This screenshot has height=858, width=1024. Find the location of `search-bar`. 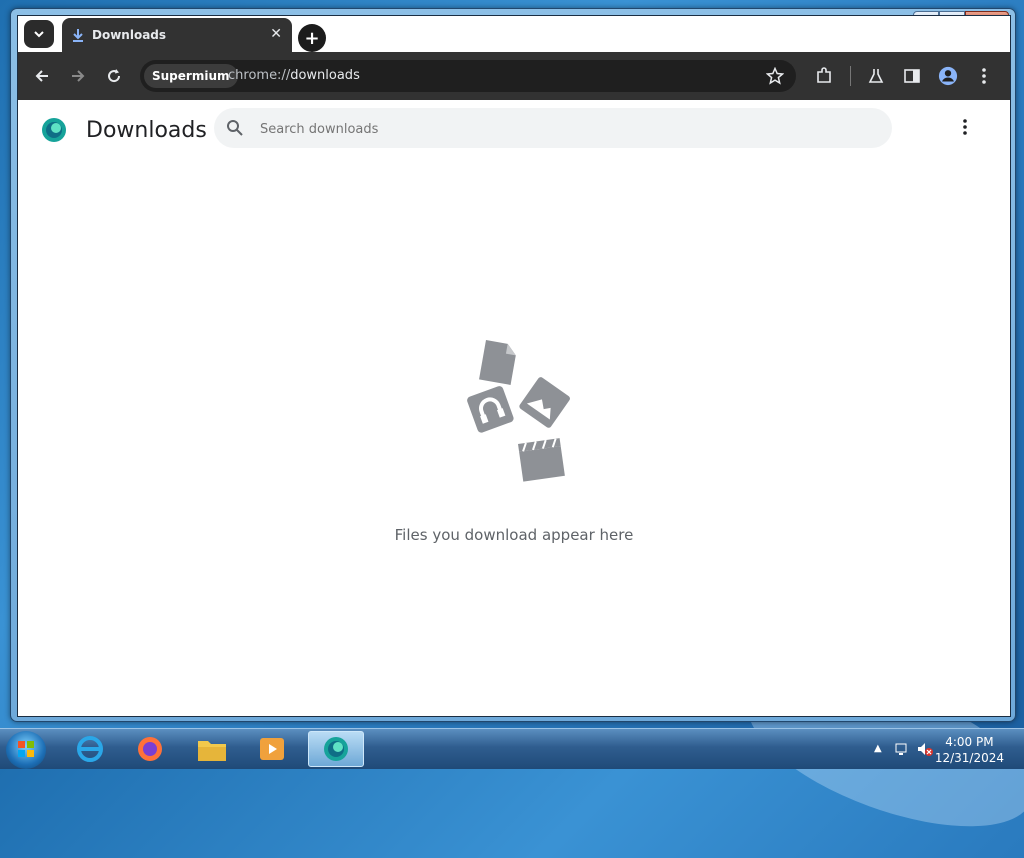

search-bar is located at coordinates (553, 128).